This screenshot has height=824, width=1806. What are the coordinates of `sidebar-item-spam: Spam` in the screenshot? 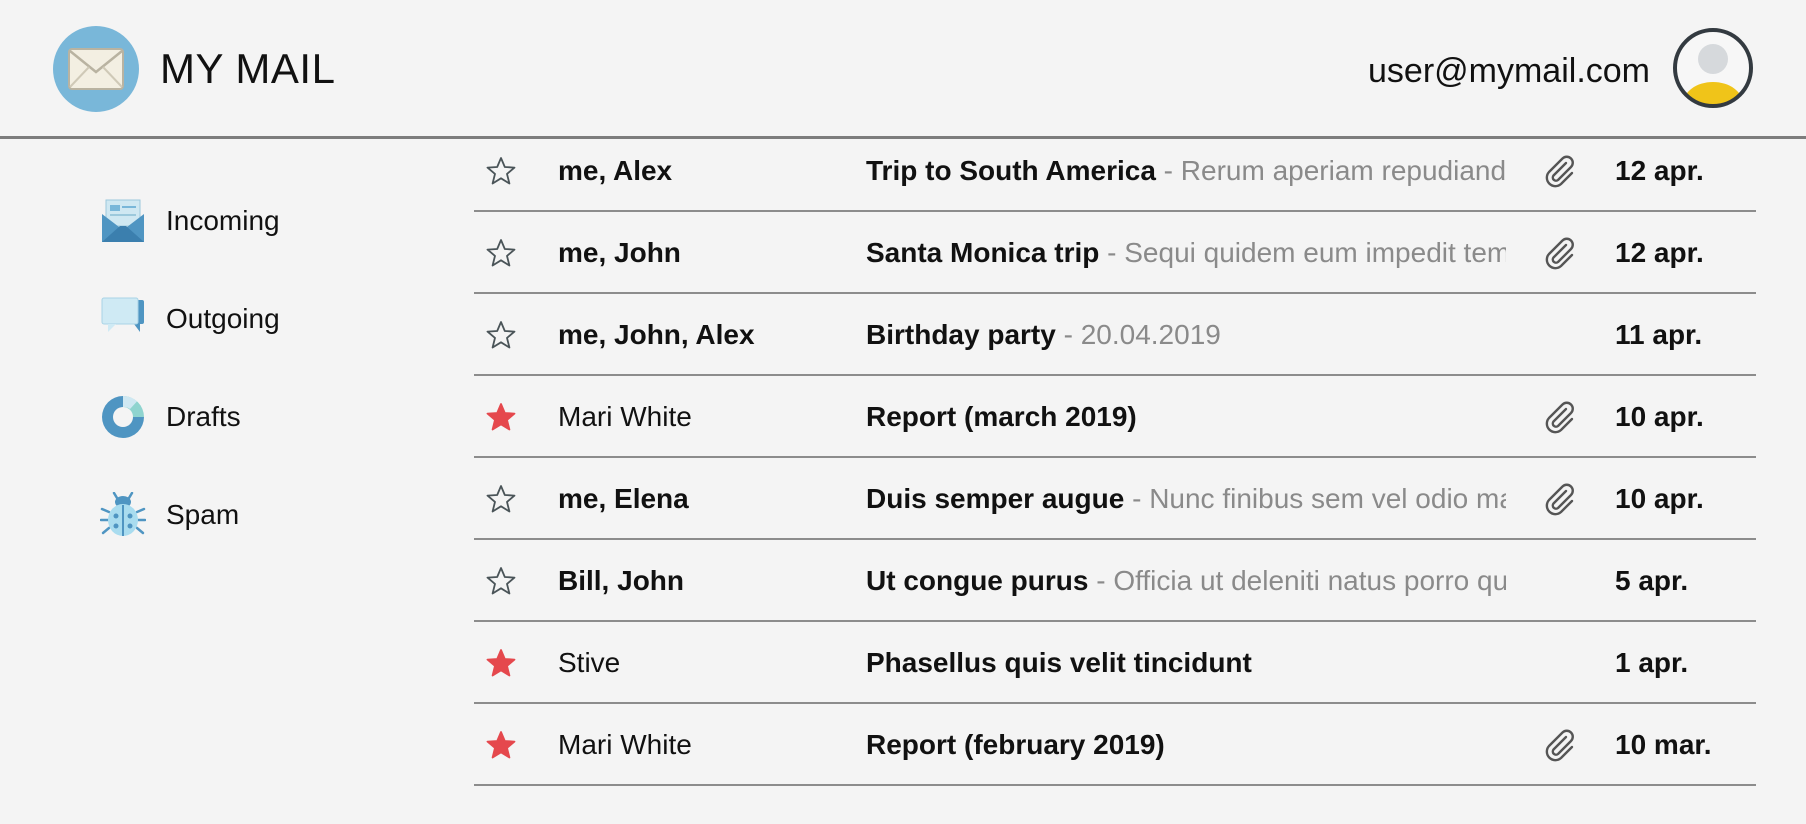 It's located at (264, 513).